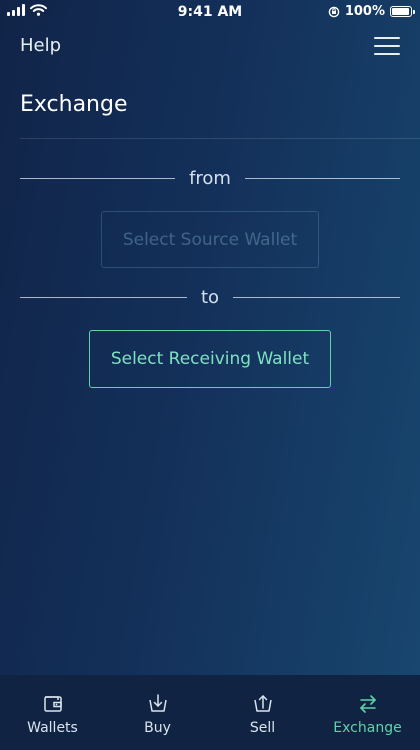 The width and height of the screenshot is (420, 750). Describe the element at coordinates (40, 45) in the screenshot. I see `help-link: Help` at that location.